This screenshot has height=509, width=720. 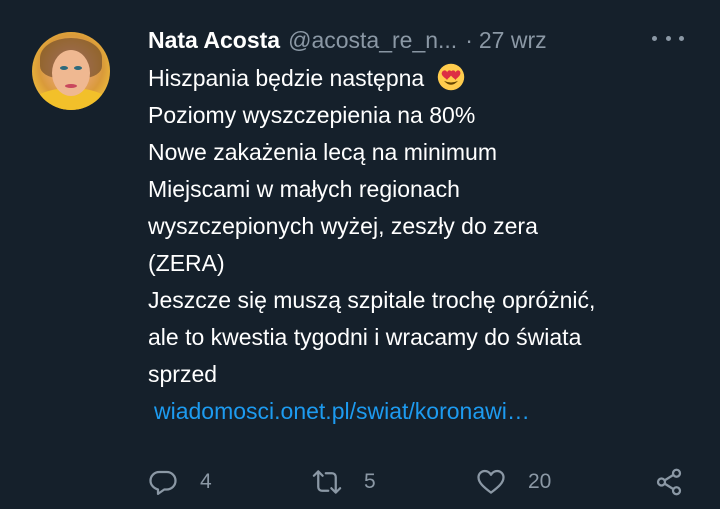 I want to click on tweet-line: Hiszpania będzie następna, so click(x=428, y=78).